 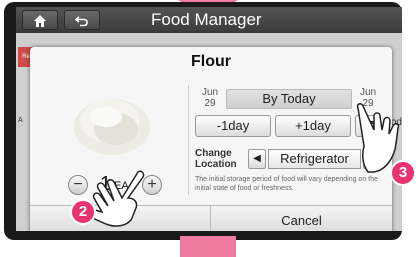 I want to click on change-location-label: Change Location, so click(x=216, y=159).